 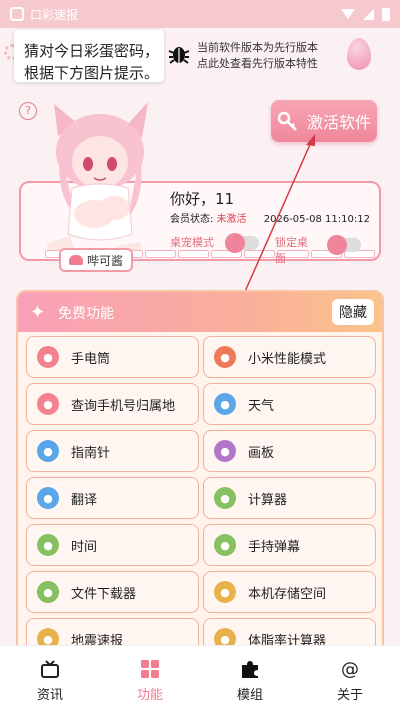 What do you see at coordinates (54, 14) in the screenshot?
I see `status-title: 口彩速报` at bounding box center [54, 14].